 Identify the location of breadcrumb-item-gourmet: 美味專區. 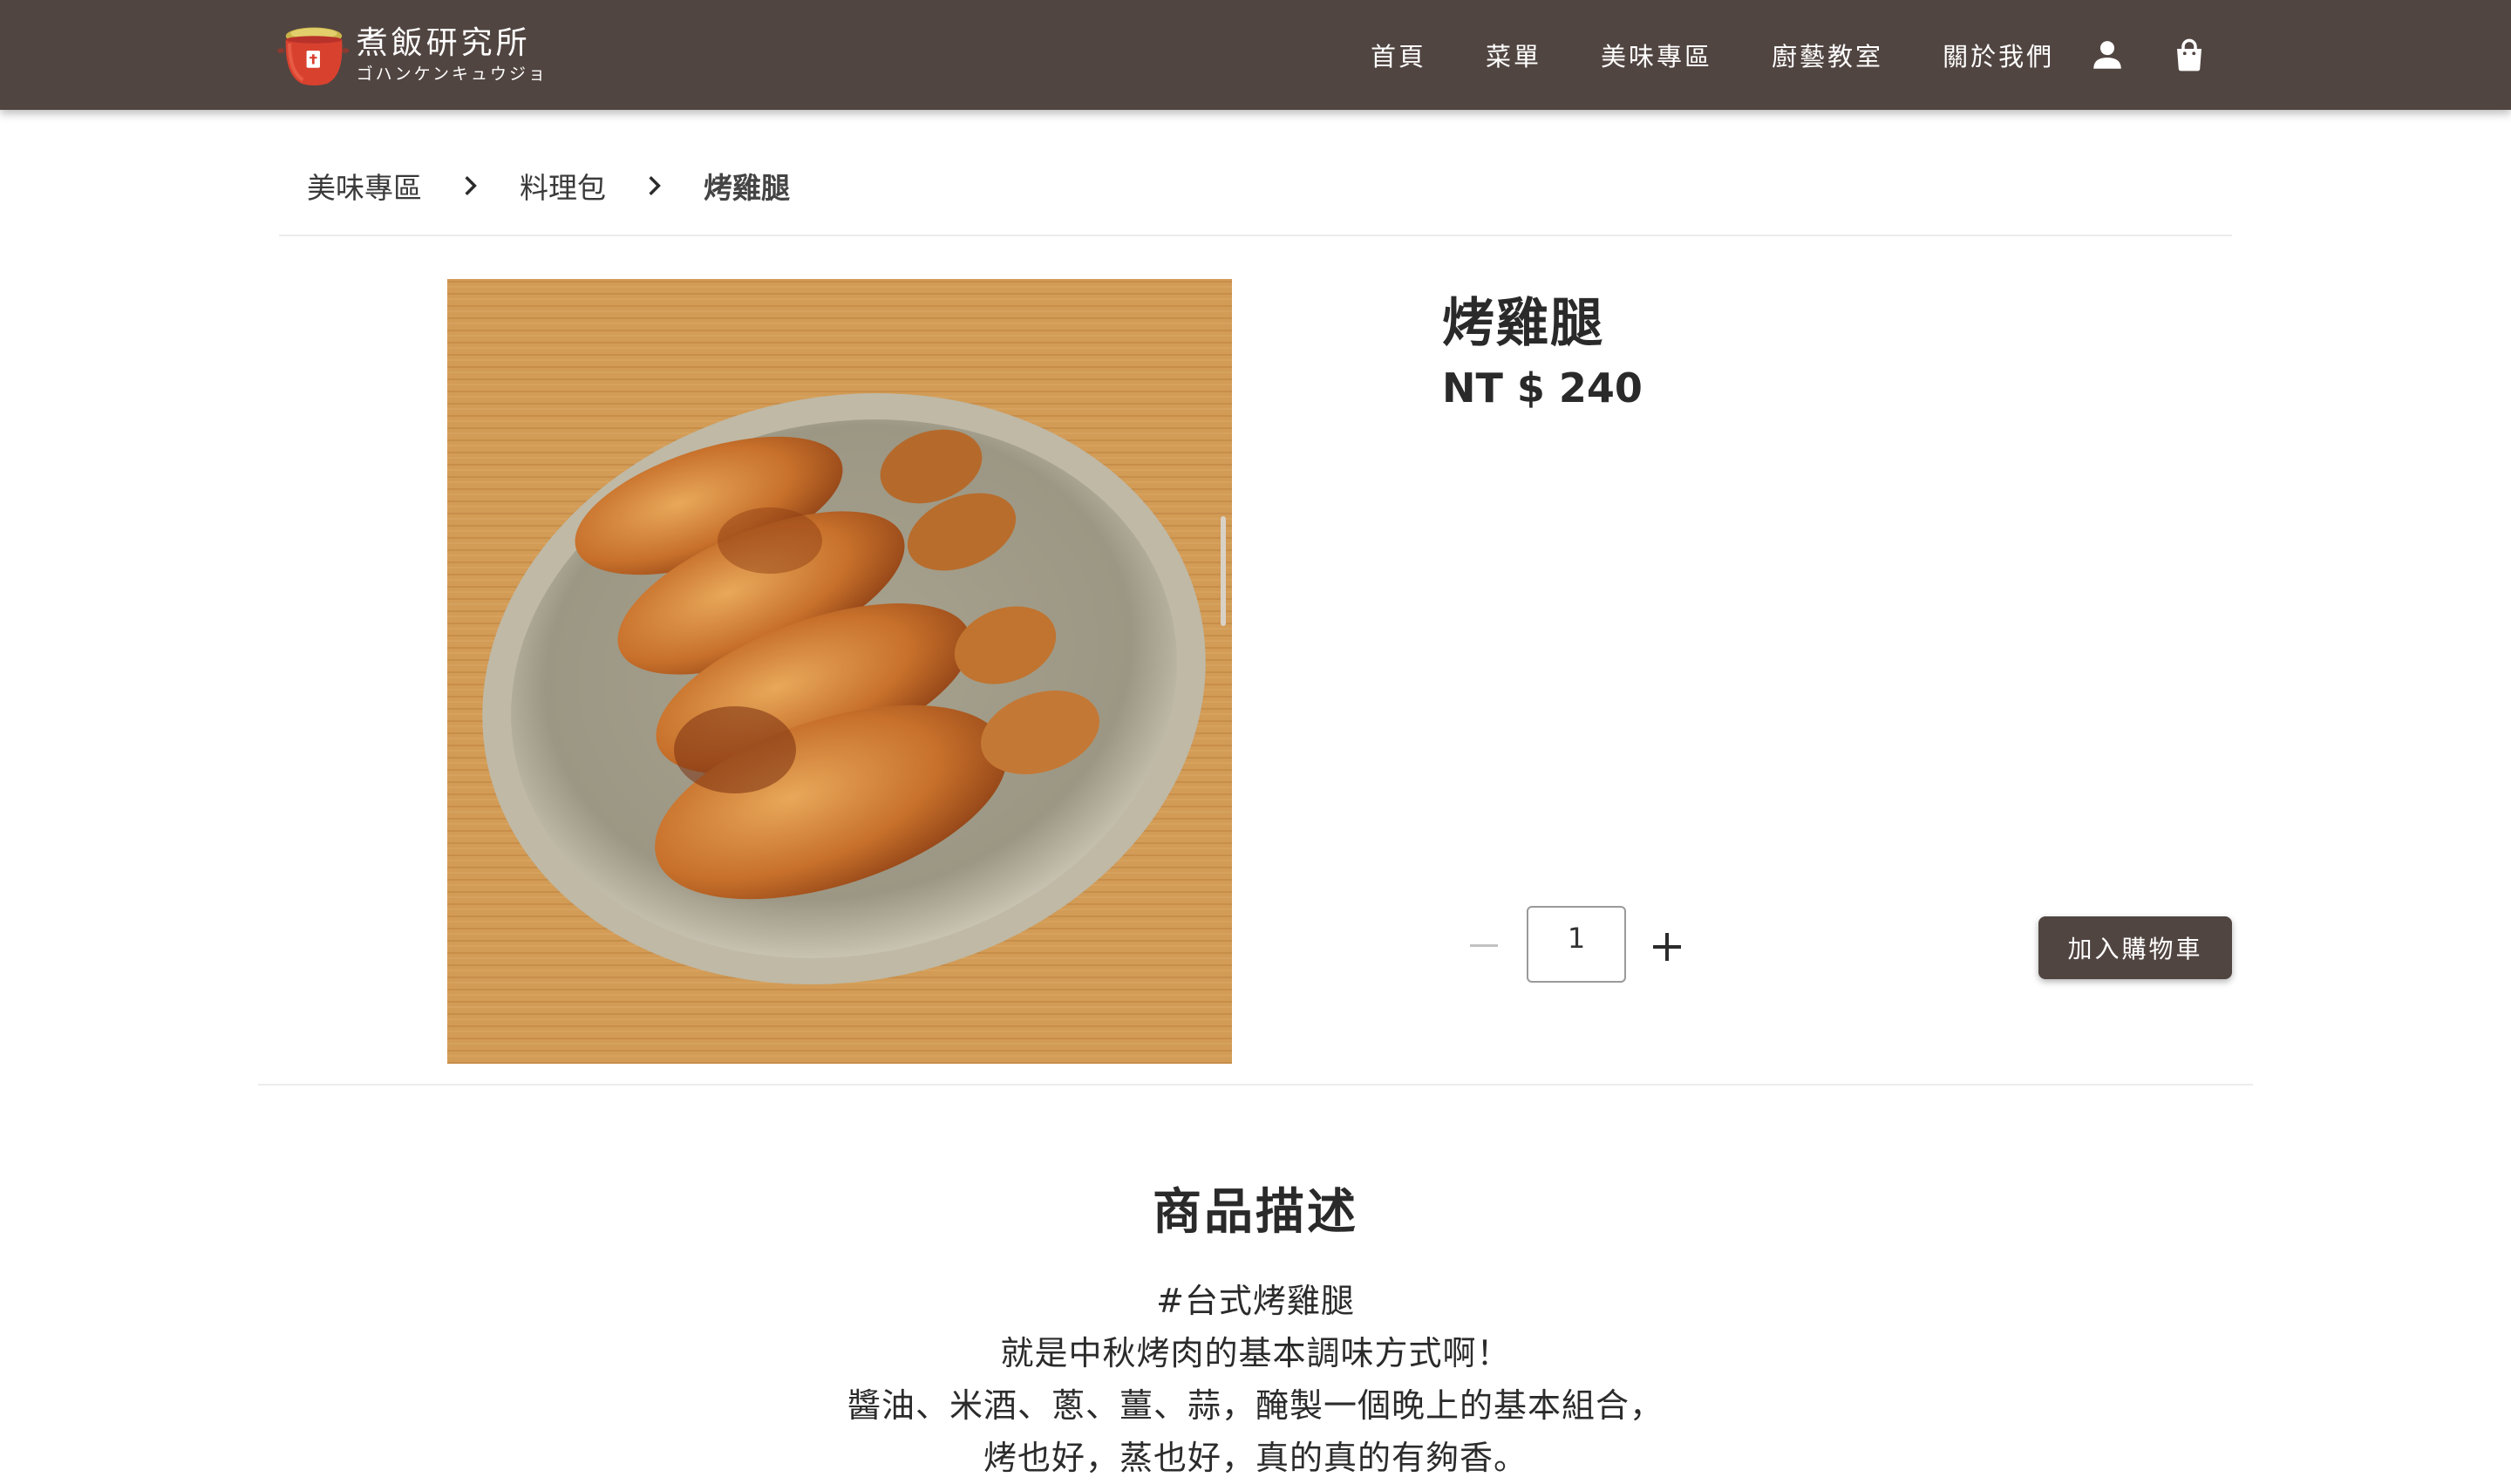
(364, 186).